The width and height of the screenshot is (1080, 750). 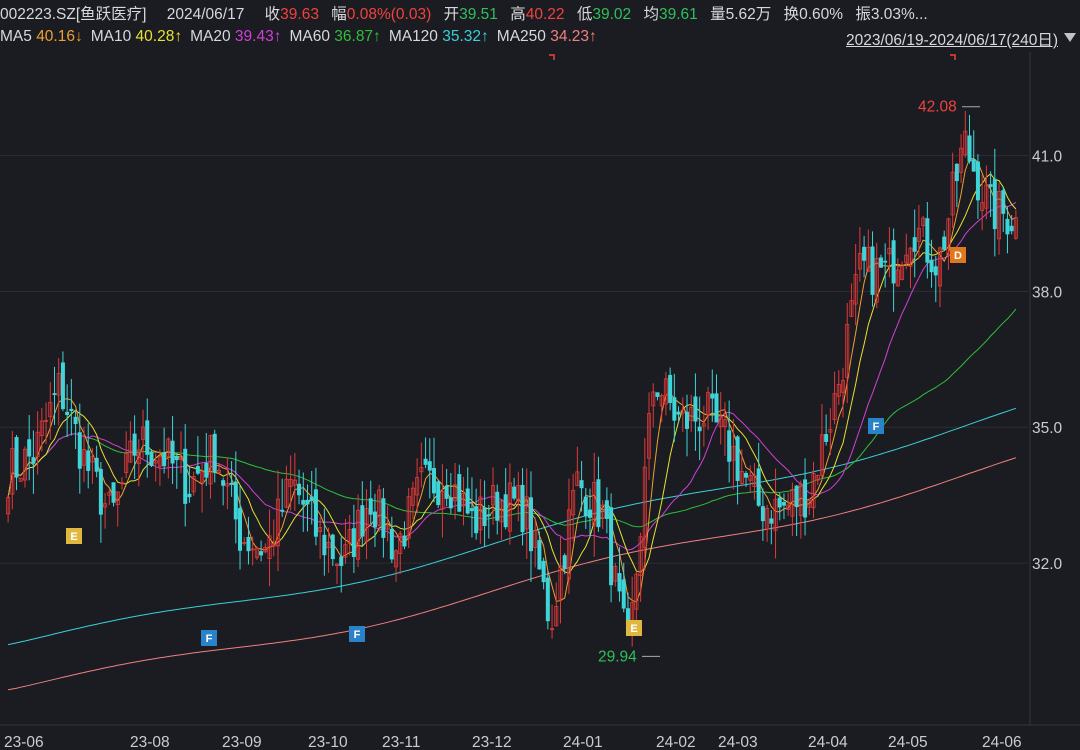 I want to click on x-tick-label: 23-08, so click(x=150, y=742).